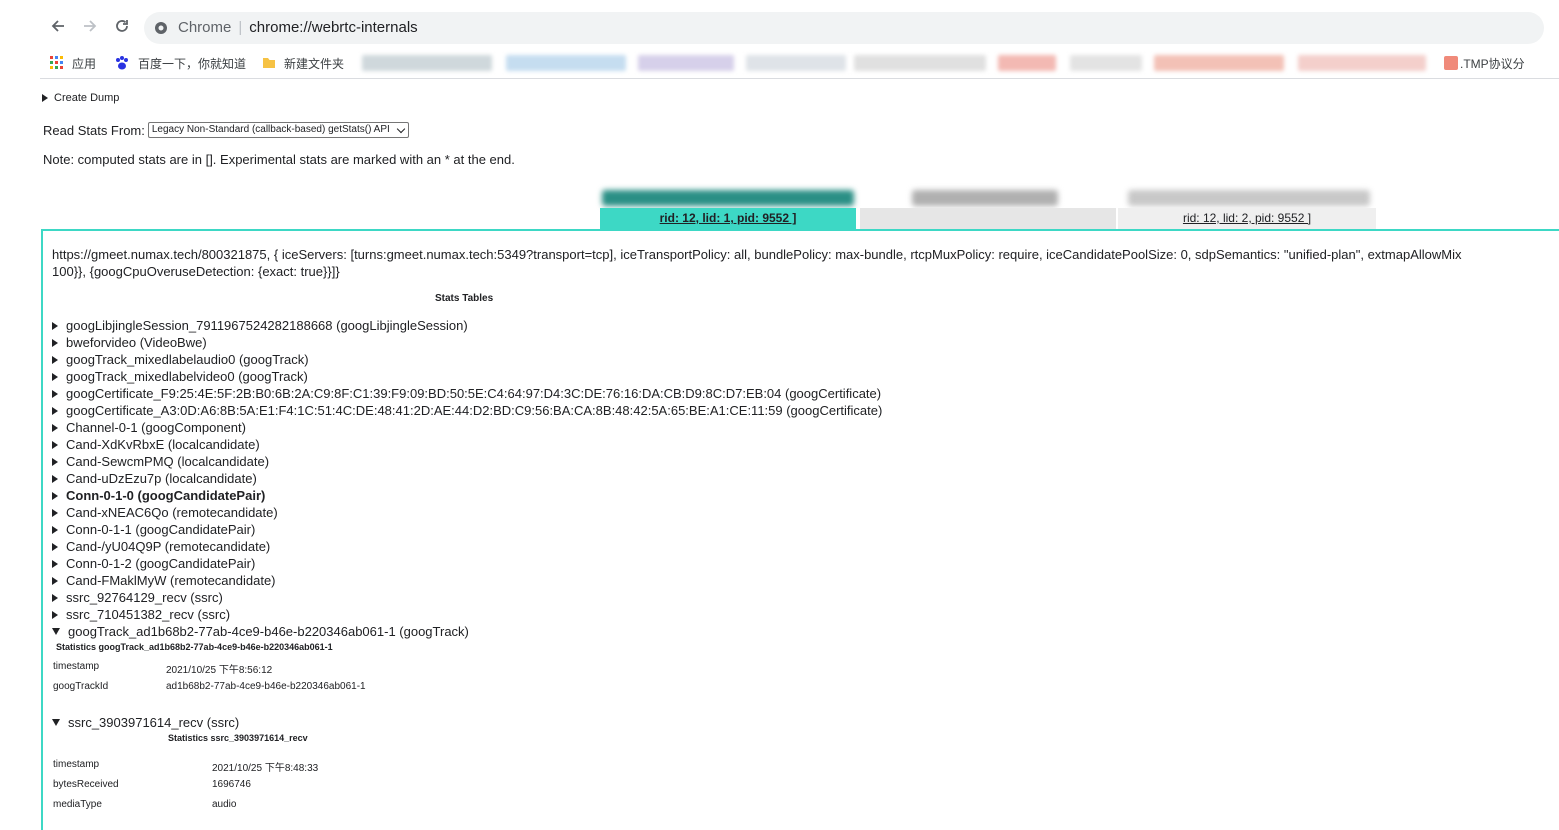 This screenshot has width=1559, height=830. I want to click on tree-item: Channel-0-1 (googComponent), so click(467, 427).